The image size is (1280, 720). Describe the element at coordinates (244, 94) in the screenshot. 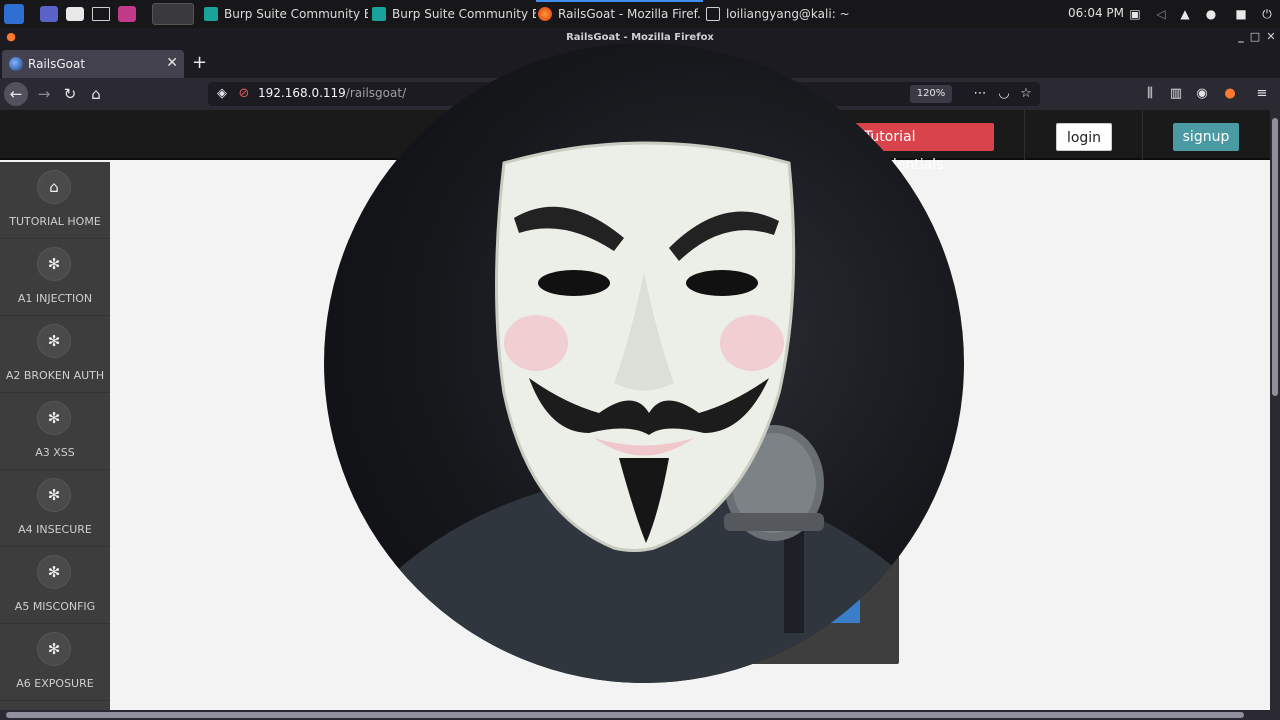

I see `insecure-lock-icon: ⊘` at that location.